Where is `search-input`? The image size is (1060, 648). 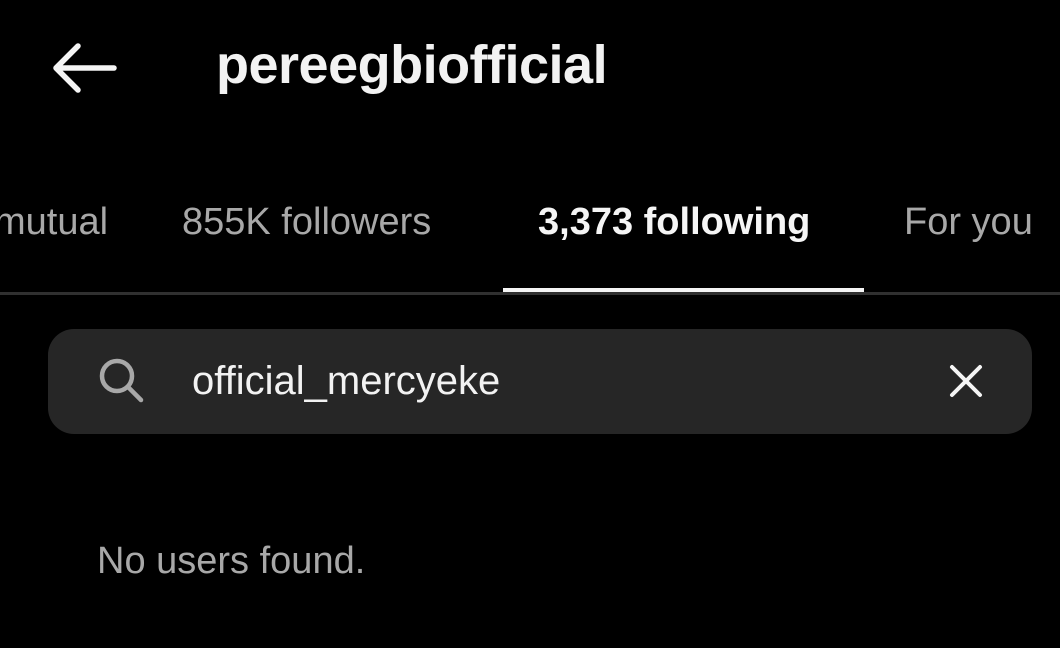
search-input is located at coordinates (552, 381).